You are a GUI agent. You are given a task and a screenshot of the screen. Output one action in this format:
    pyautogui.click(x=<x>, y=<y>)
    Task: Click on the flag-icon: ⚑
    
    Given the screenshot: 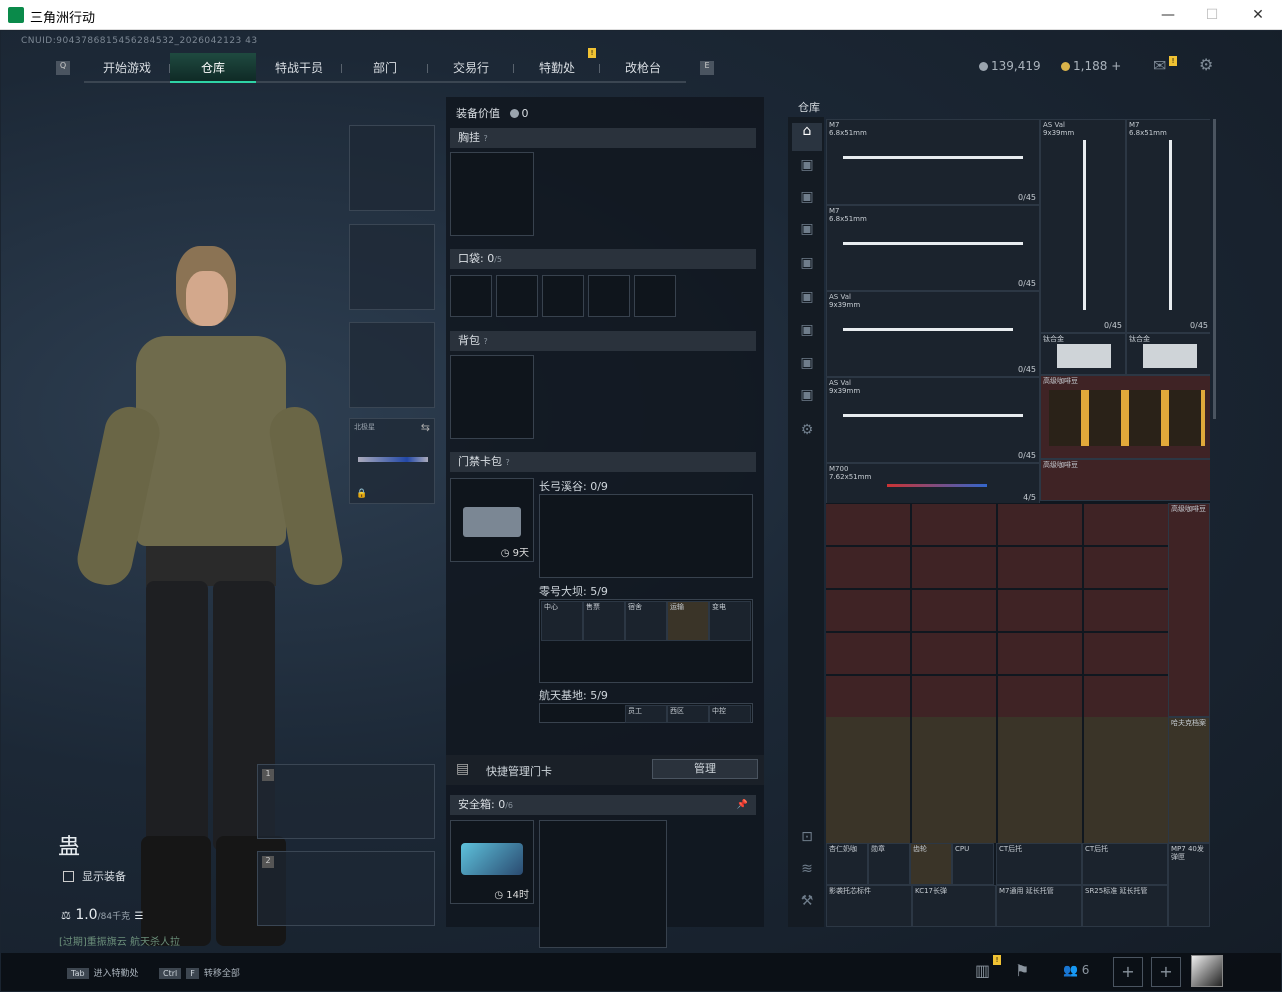 What is the action you would take?
    pyautogui.click(x=1022, y=970)
    